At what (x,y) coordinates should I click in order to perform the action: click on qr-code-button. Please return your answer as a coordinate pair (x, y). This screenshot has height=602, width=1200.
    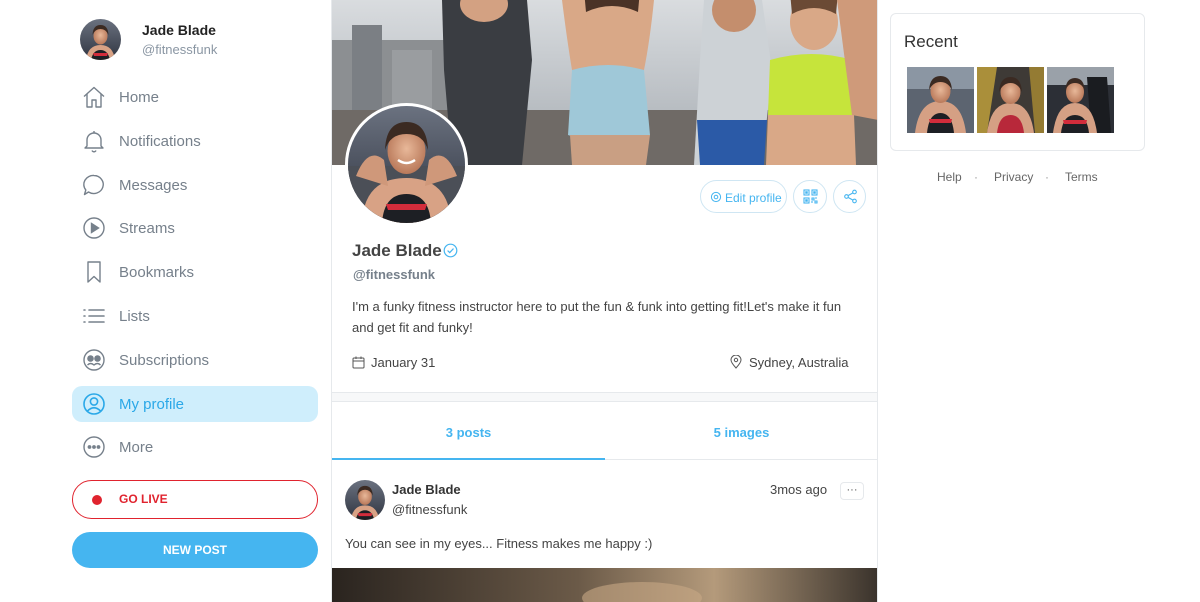
    Looking at the image, I should click on (810, 196).